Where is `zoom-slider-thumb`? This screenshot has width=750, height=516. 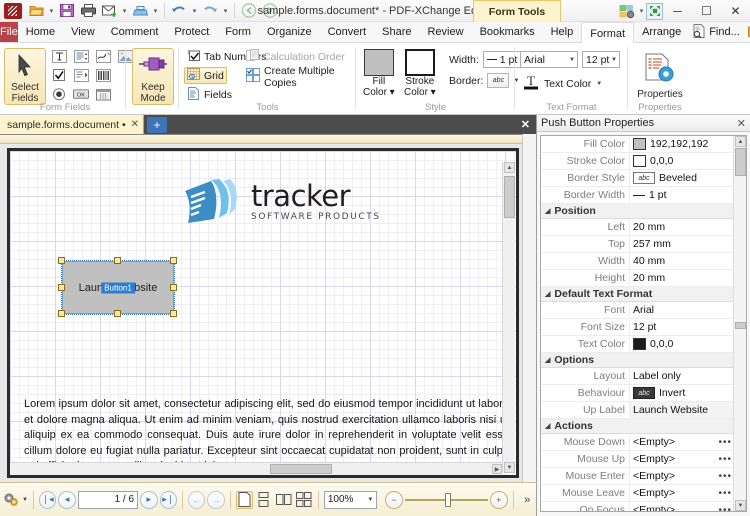 zoom-slider-thumb is located at coordinates (447, 499).